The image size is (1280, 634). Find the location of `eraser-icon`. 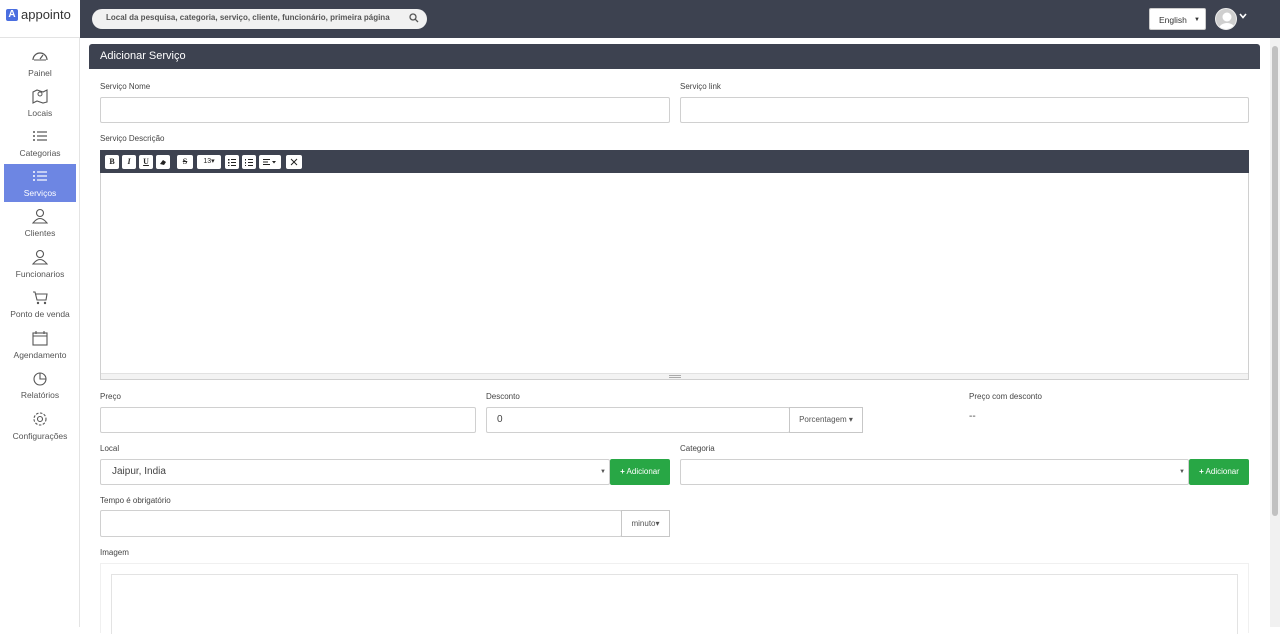

eraser-icon is located at coordinates (163, 162).